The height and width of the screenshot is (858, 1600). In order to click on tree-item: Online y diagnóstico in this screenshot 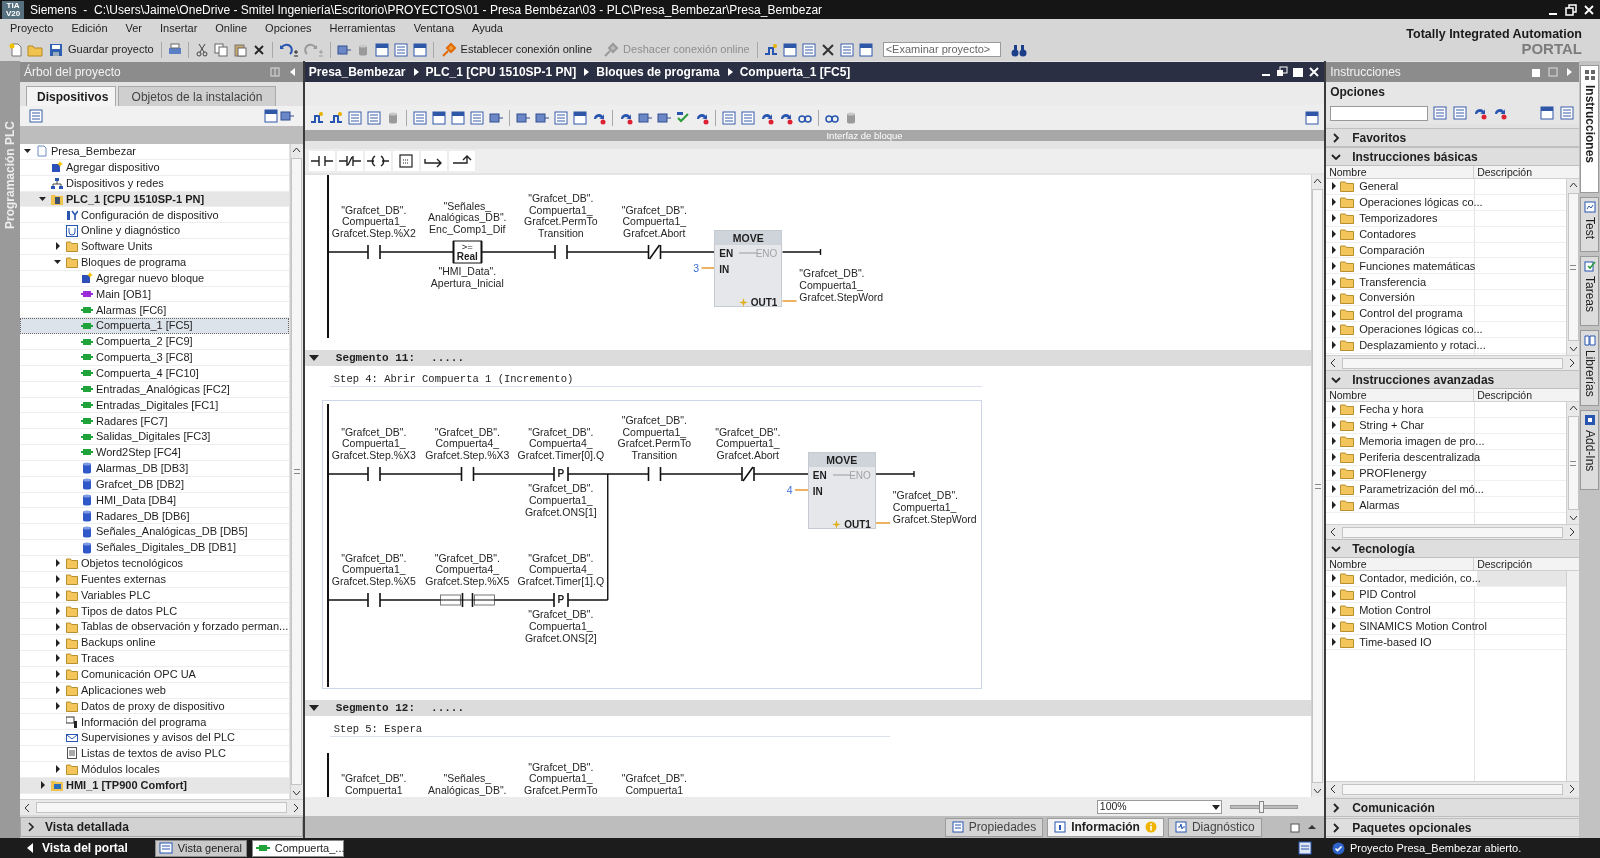, I will do `click(154, 231)`.